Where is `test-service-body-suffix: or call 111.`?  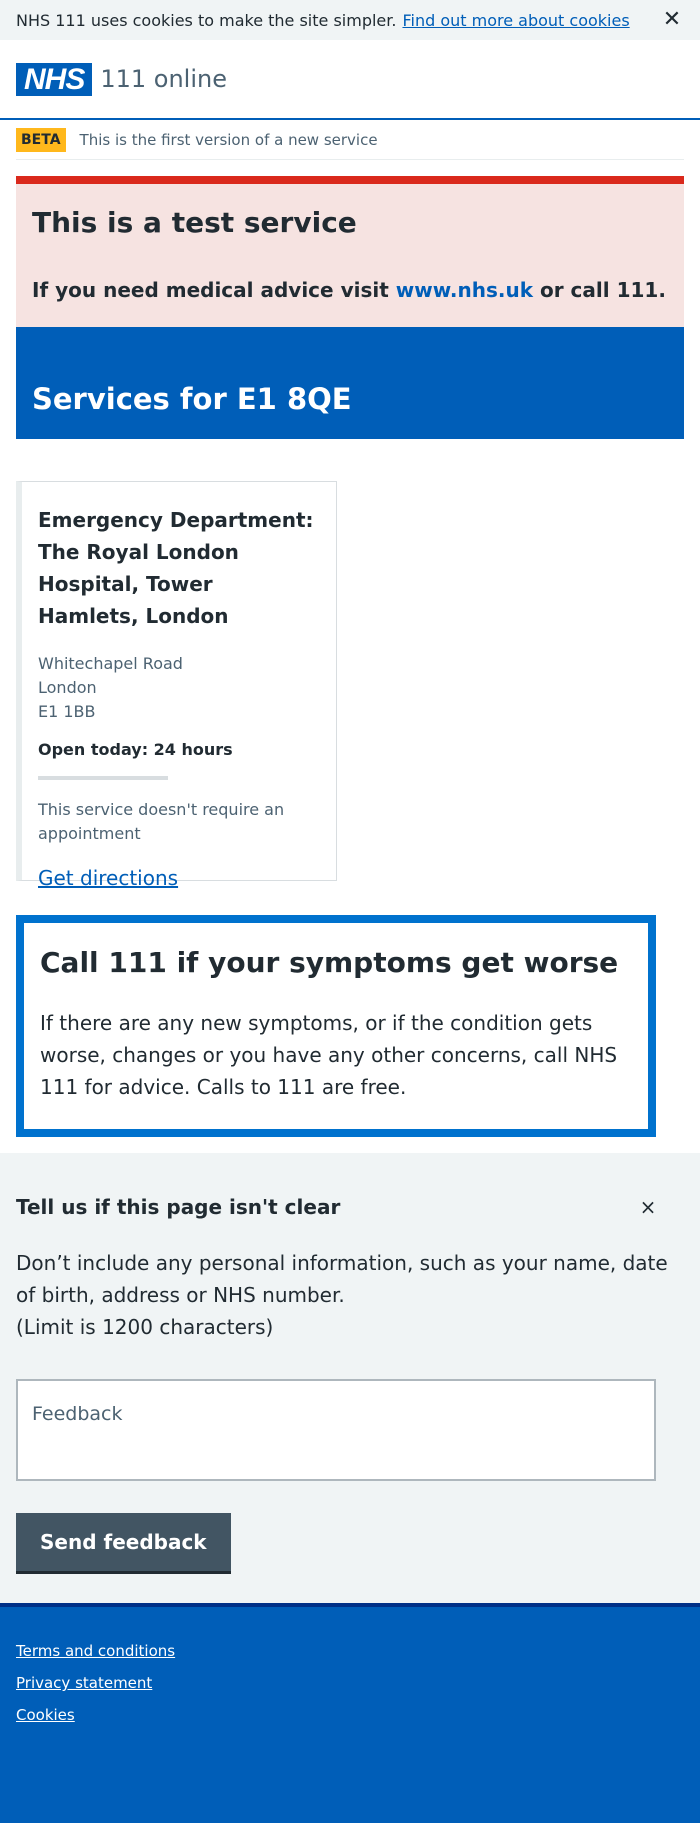
test-service-body-suffix: or call 111. is located at coordinates (602, 290).